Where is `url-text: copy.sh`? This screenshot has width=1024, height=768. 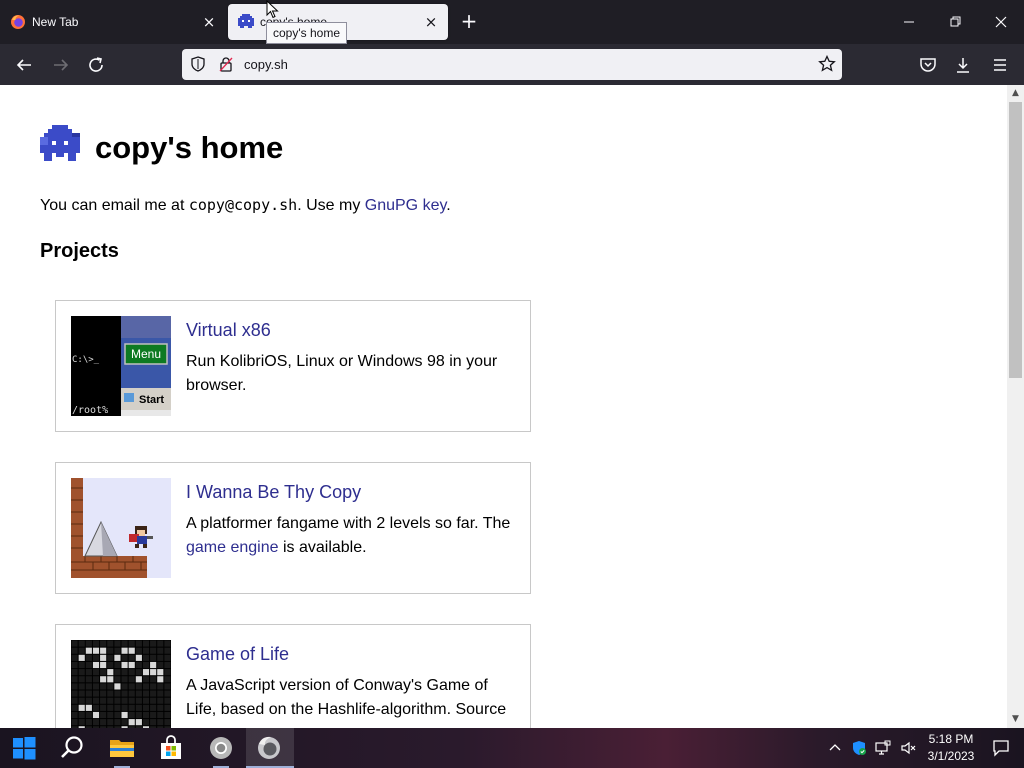 url-text: copy.sh is located at coordinates (266, 64).